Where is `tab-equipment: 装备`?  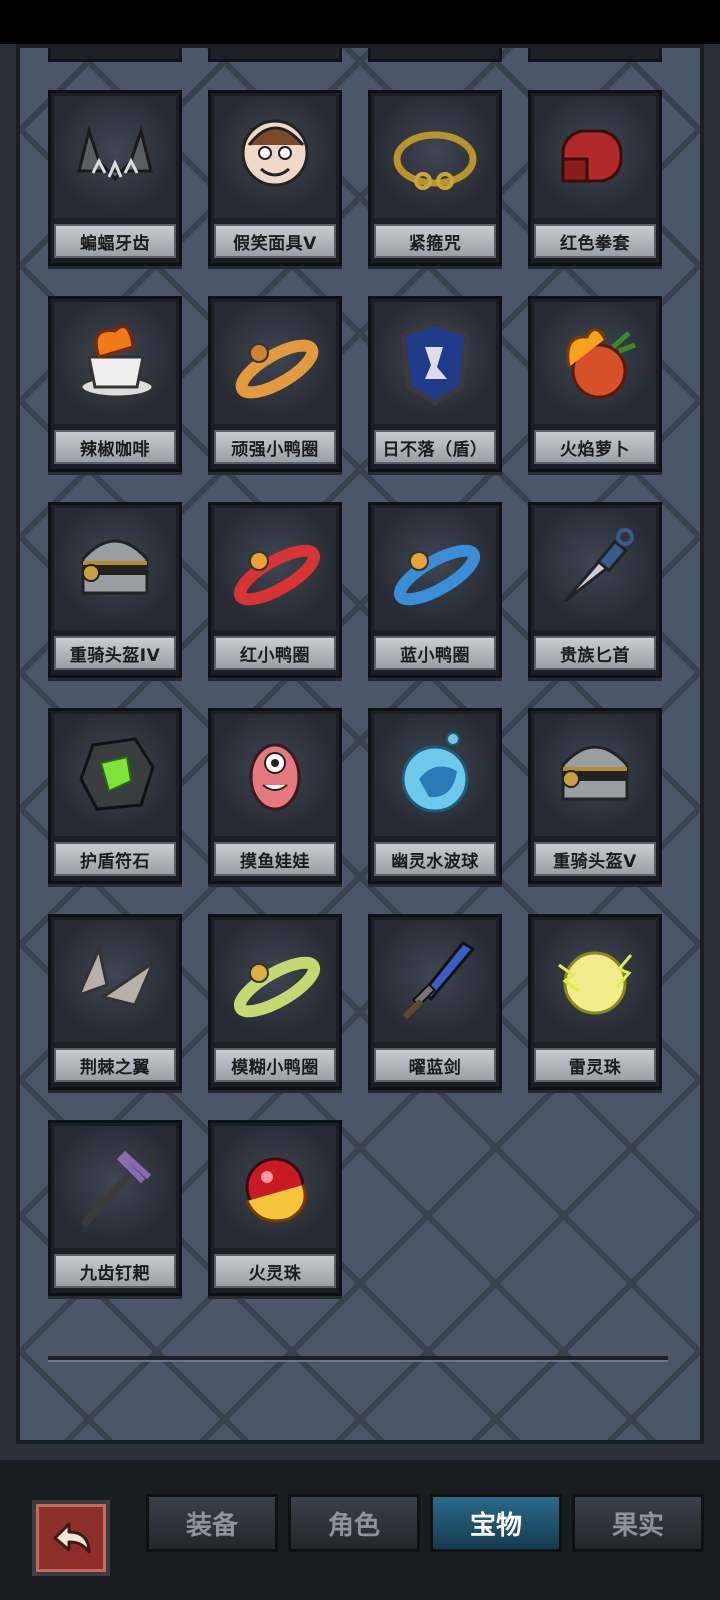
tab-equipment: 装备 is located at coordinates (212, 1523).